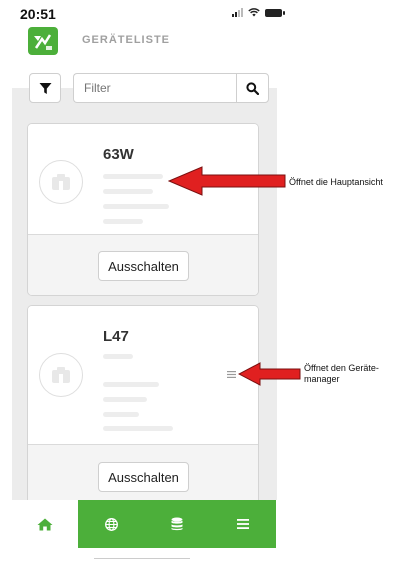 The height and width of the screenshot is (563, 401). I want to click on nav-database, so click(177, 524).